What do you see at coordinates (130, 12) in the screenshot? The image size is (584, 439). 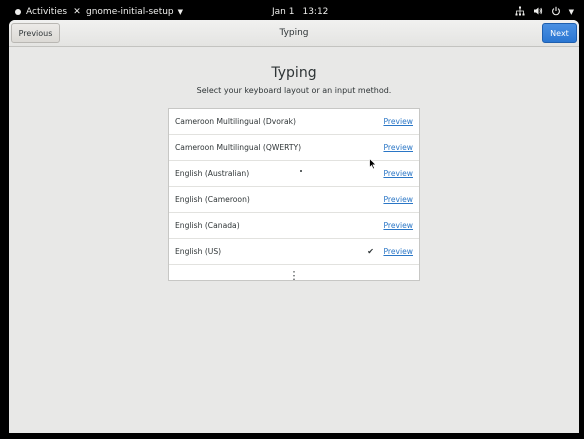 I see `app-name: gnome-initial-setup` at bounding box center [130, 12].